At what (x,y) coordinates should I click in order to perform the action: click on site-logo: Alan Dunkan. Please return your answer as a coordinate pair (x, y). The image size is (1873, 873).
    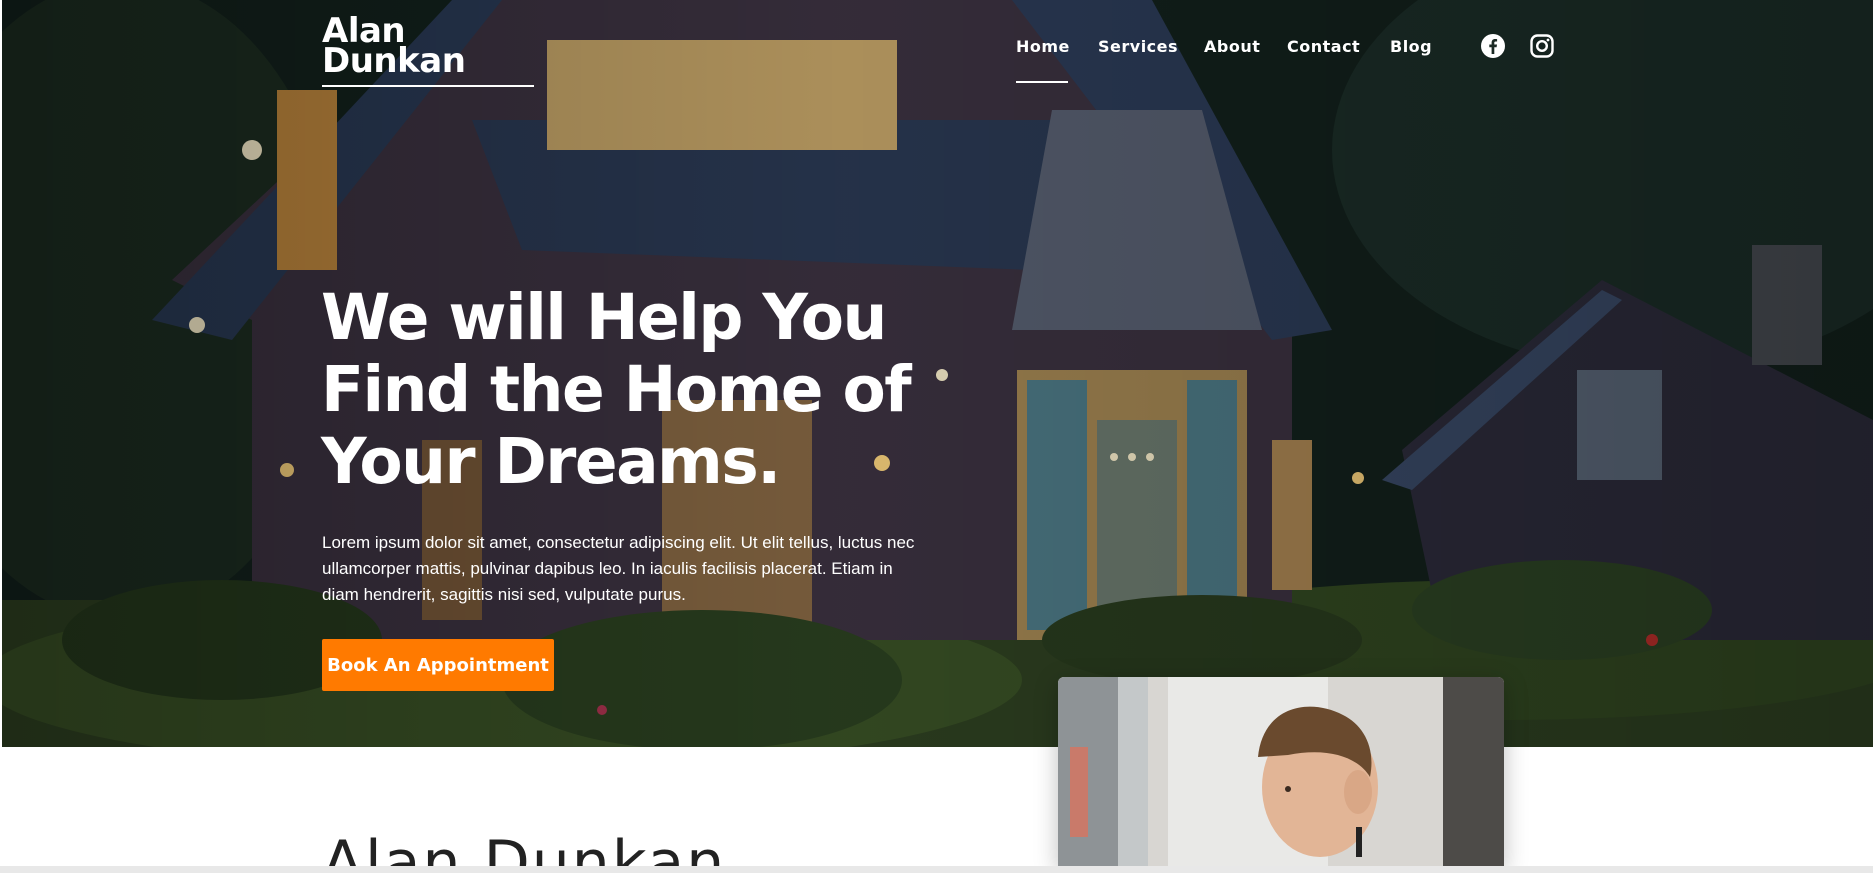
    Looking at the image, I should click on (394, 47).